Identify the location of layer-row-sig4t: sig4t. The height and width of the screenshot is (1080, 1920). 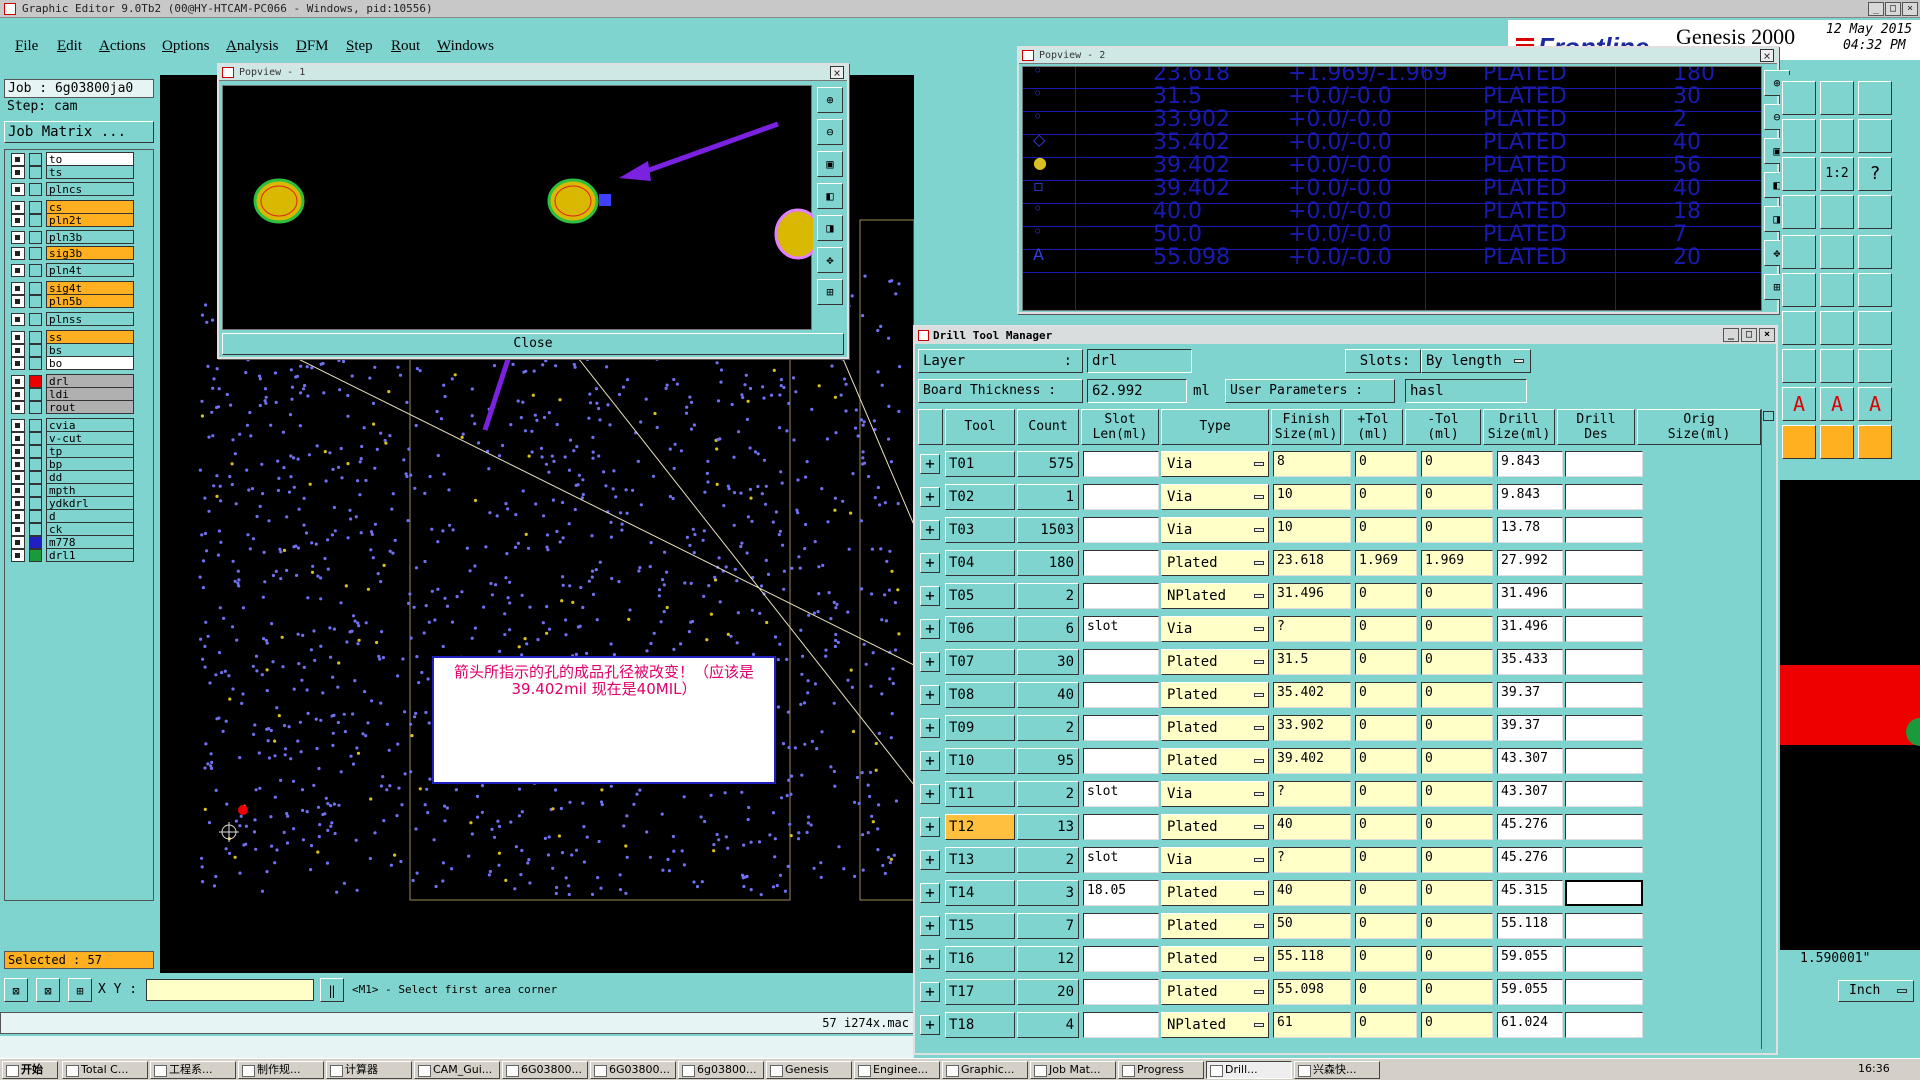
(72, 288).